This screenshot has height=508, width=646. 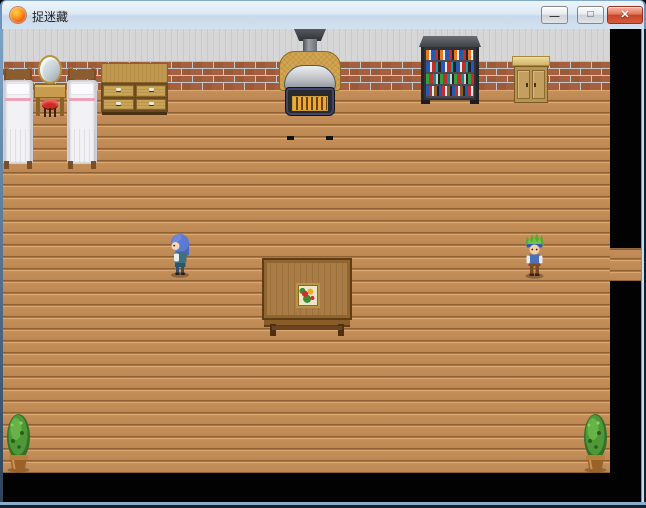 I want to click on vanity, so click(x=50, y=86).